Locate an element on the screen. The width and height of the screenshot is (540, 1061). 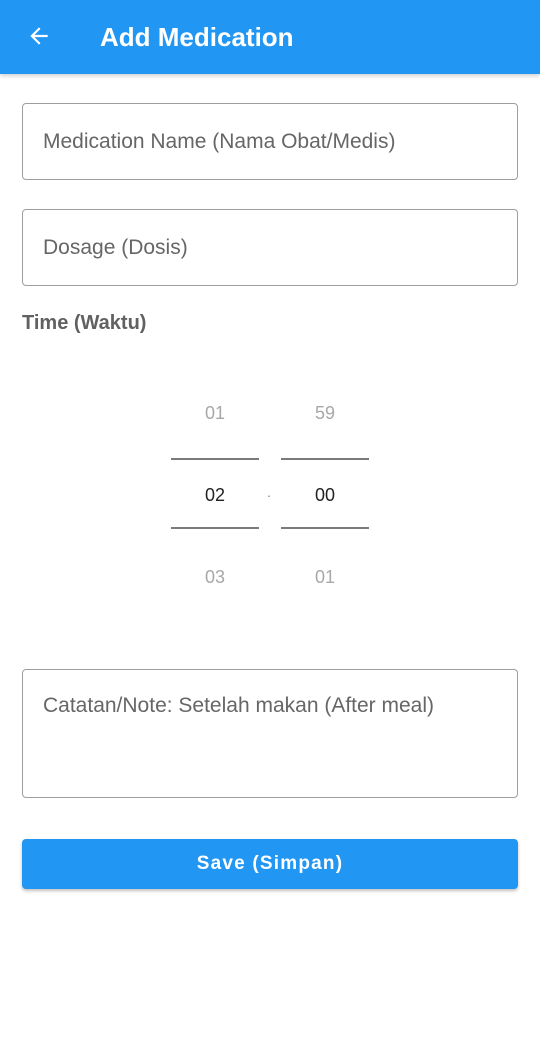
medication-name-field is located at coordinates (270, 141).